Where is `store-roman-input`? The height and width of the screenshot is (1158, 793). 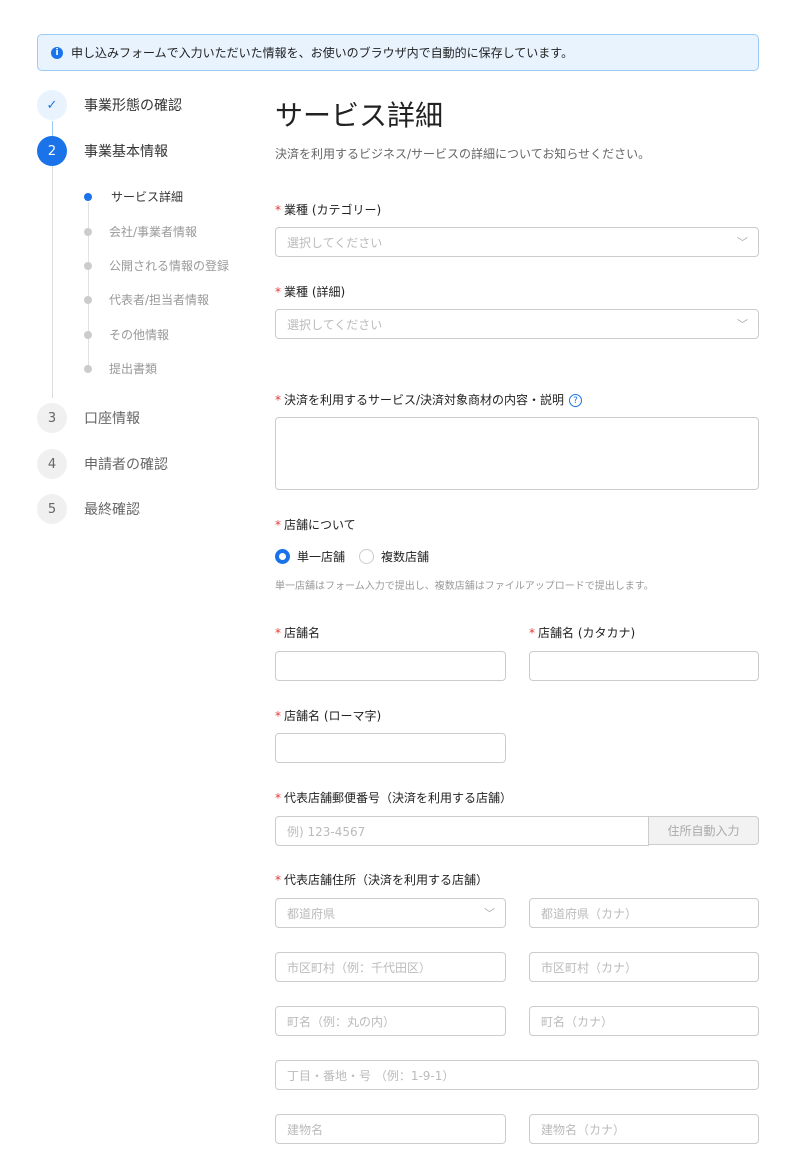 store-roman-input is located at coordinates (390, 748).